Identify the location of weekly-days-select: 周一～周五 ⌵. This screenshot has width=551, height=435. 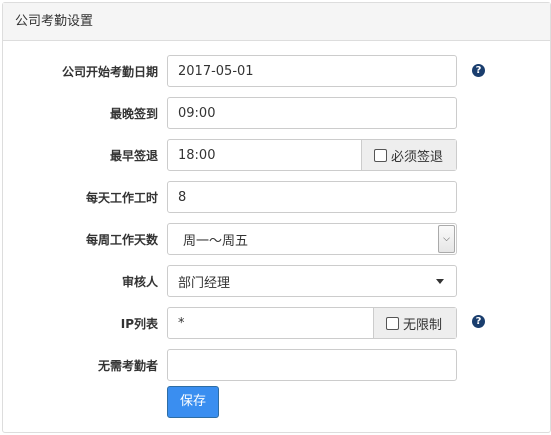
(312, 239).